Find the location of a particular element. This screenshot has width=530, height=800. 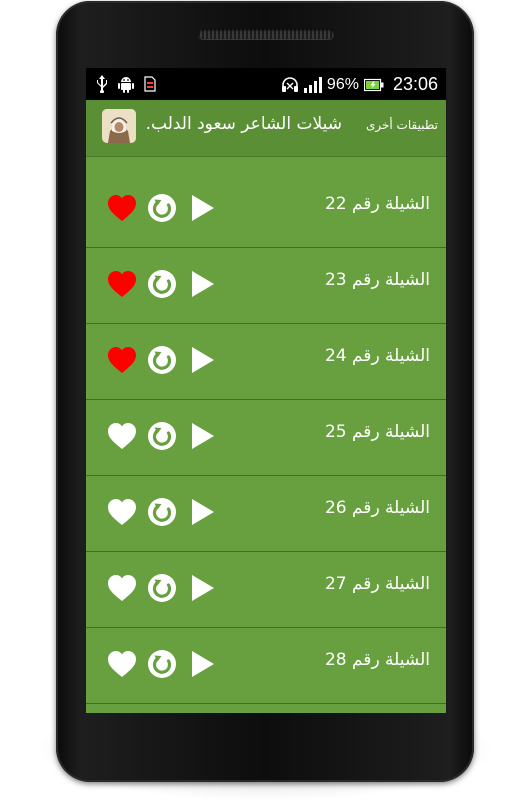

song-title: الشيلة رقم 26 is located at coordinates (377, 508).